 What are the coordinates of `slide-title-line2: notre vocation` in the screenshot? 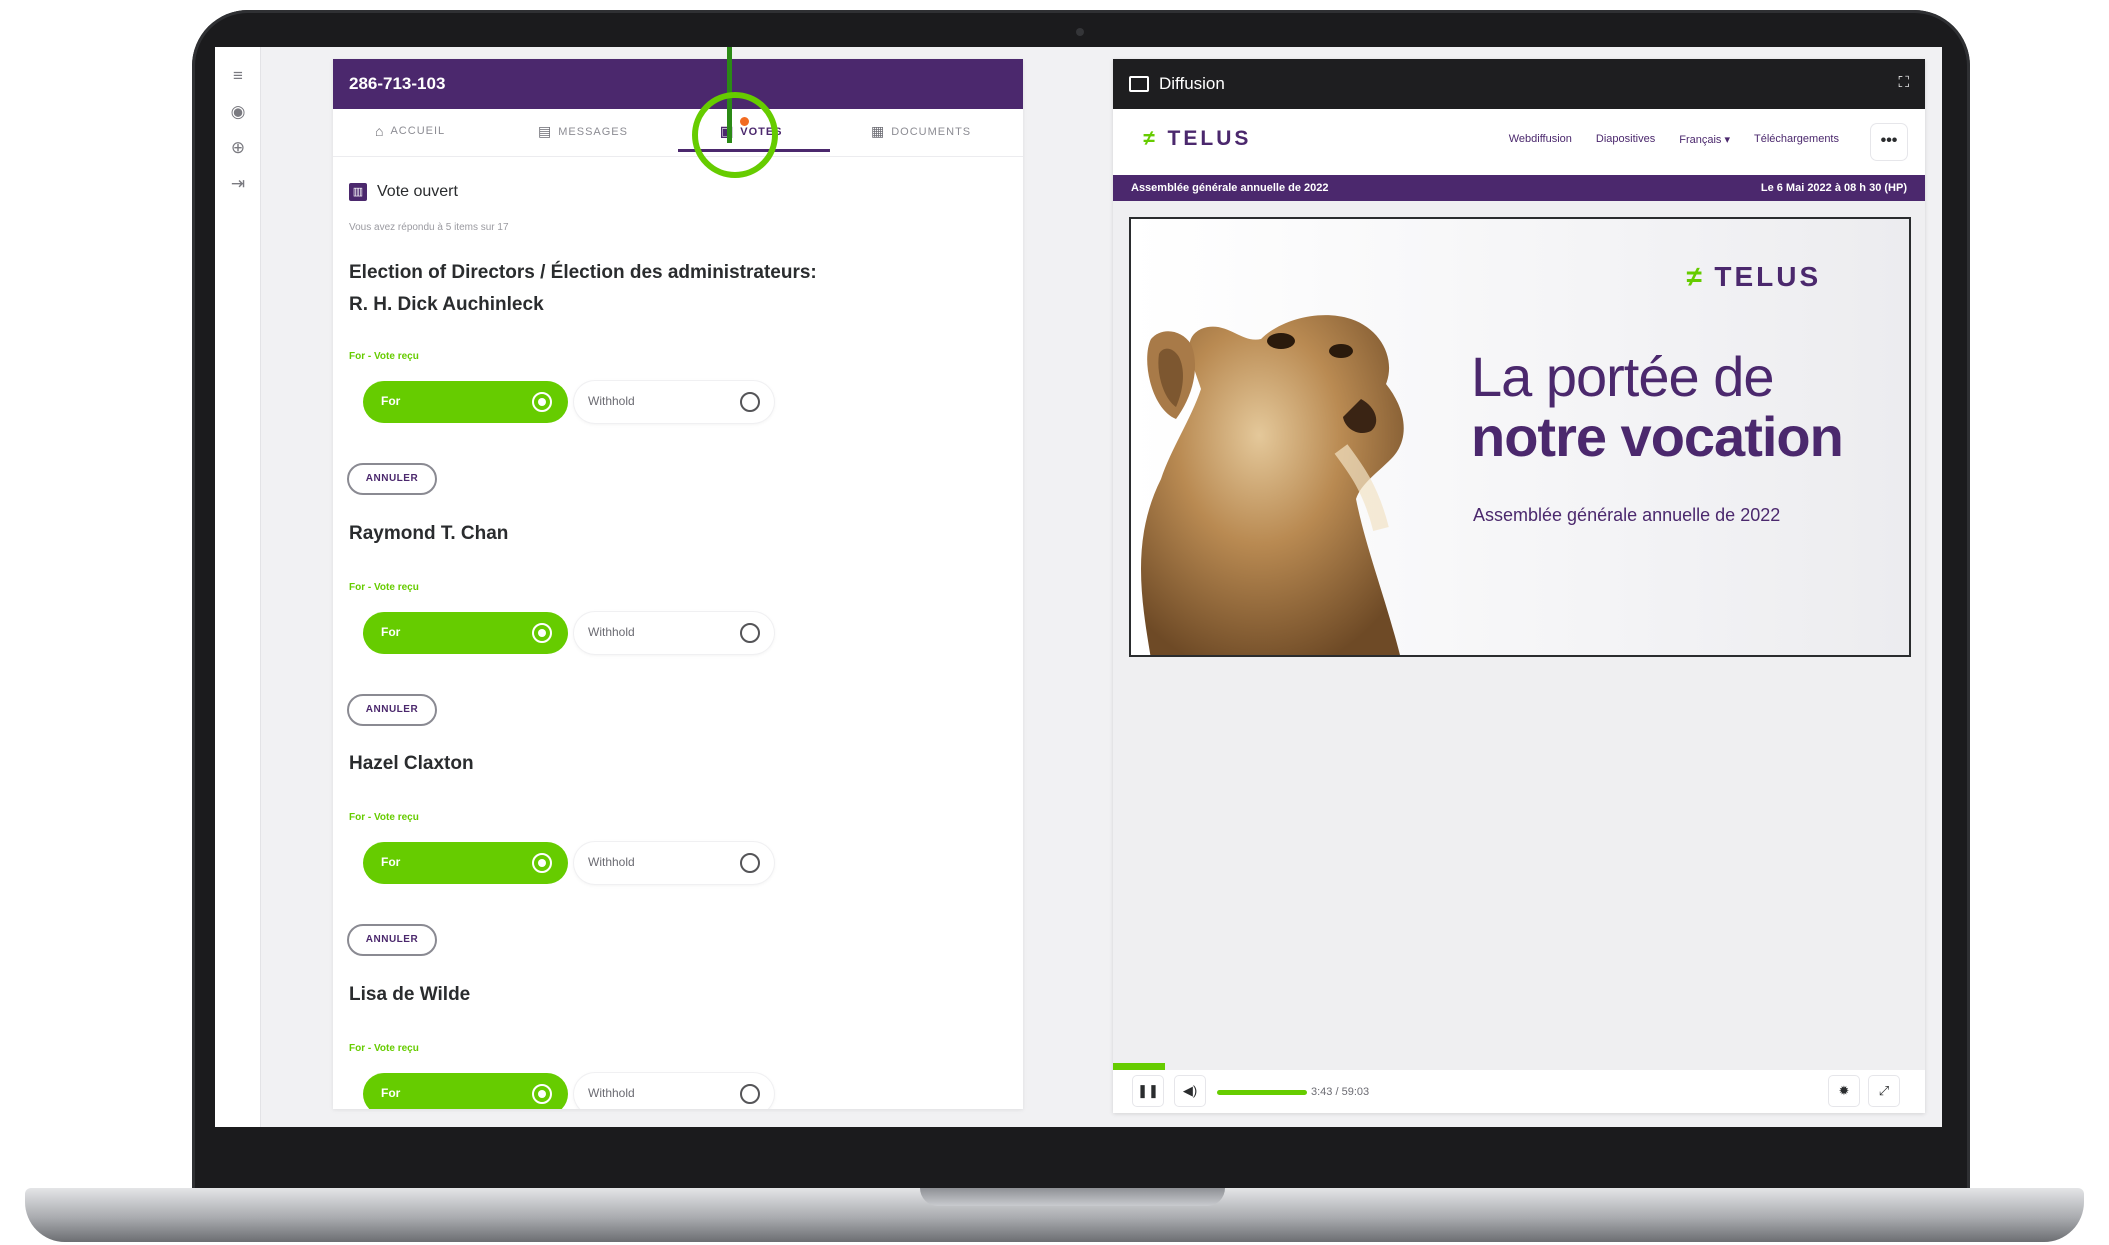 It's located at (1657, 436).